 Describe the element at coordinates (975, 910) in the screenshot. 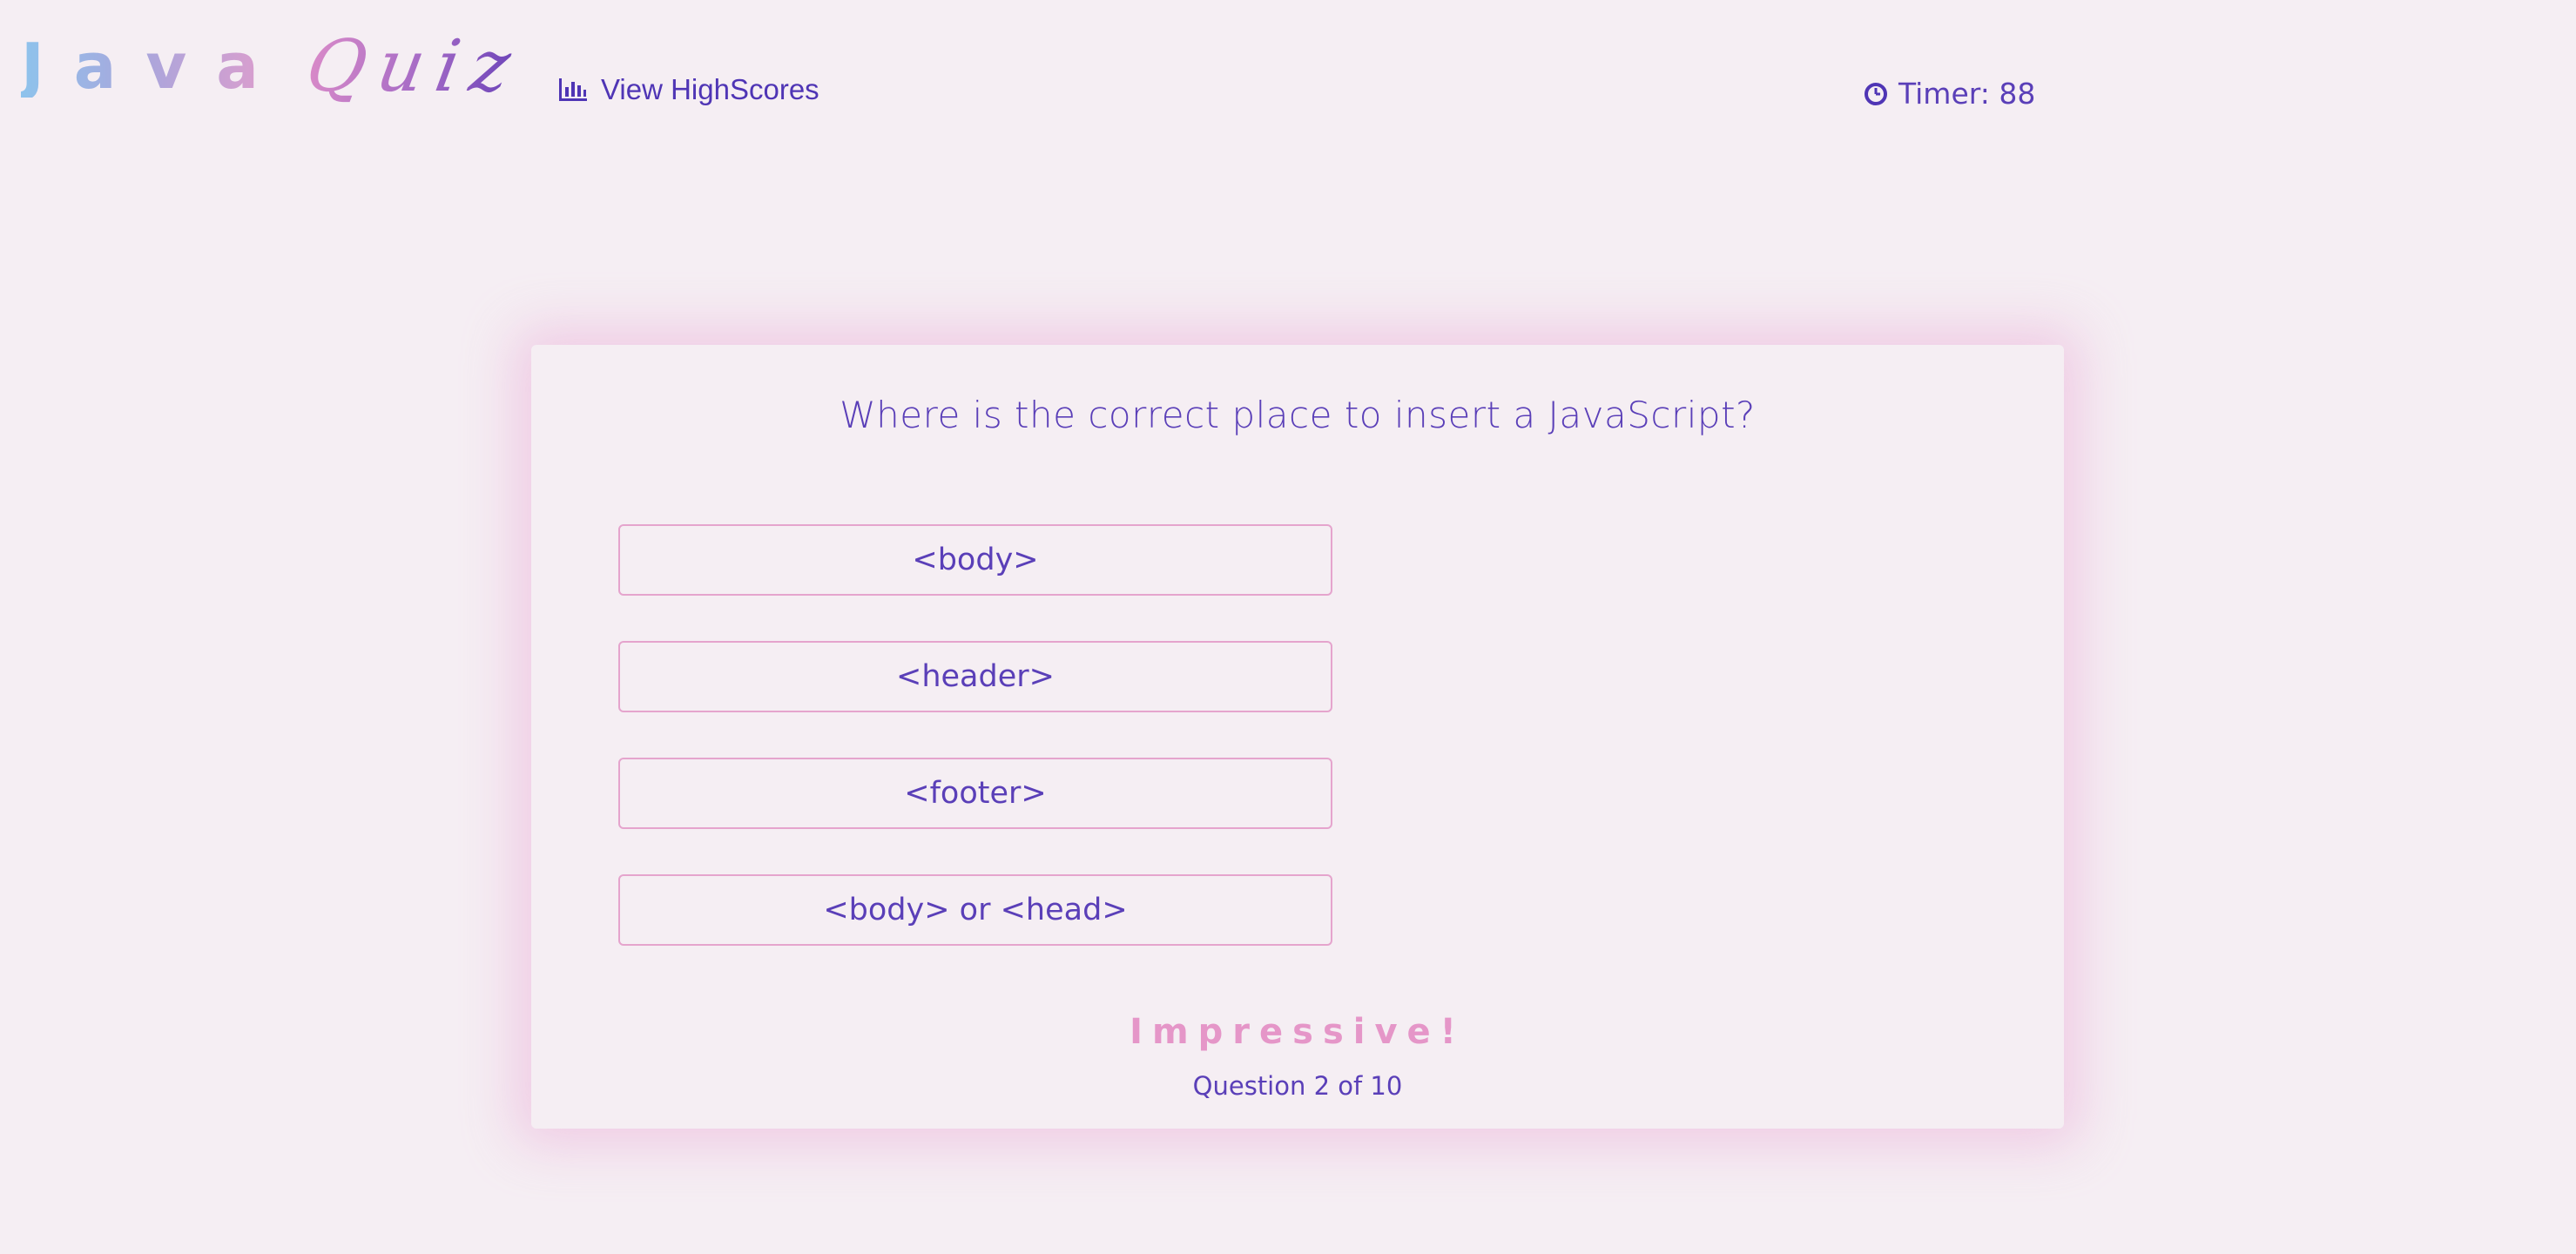

I see `answer-button-4: <body> or <head>` at that location.